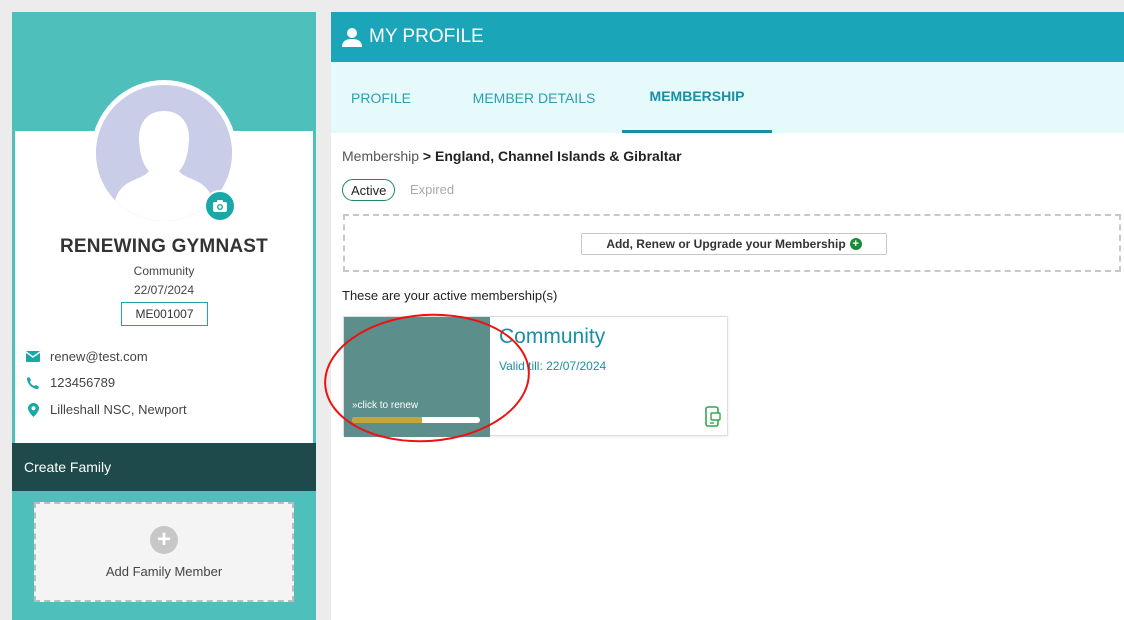 Image resolution: width=1124 pixels, height=620 pixels. Describe the element at coordinates (118, 409) in the screenshot. I see `location-text: Lilleshall NSC, Newport` at that location.